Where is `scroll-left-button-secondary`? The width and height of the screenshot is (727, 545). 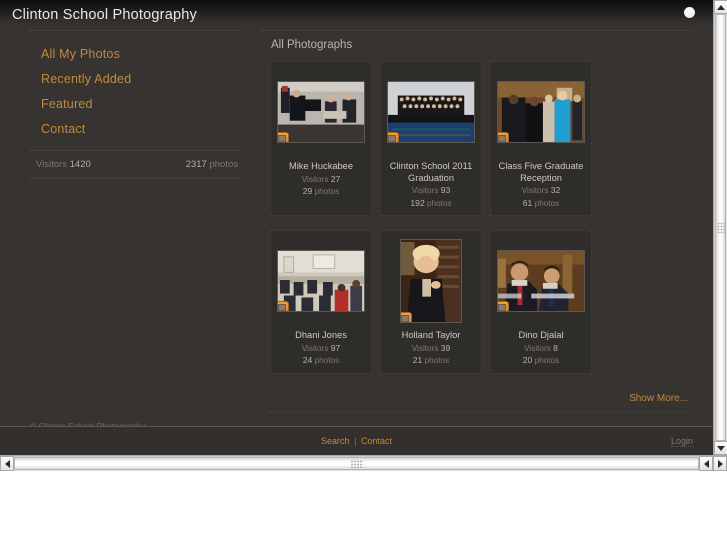
scroll-left-button-secondary is located at coordinates (706, 463).